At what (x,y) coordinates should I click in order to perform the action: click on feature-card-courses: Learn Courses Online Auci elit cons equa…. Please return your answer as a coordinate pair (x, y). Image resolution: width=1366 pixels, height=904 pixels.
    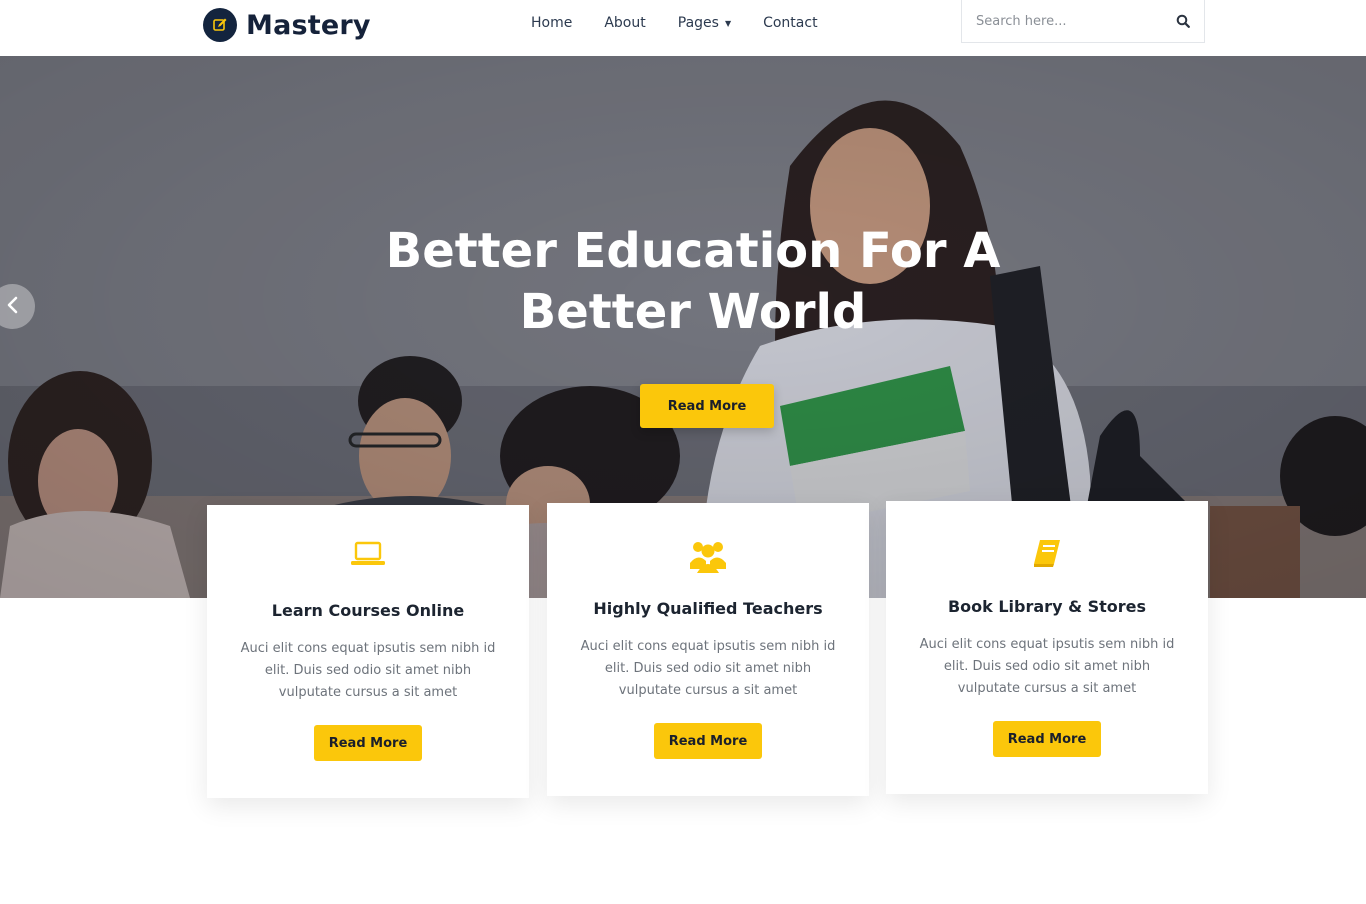
    Looking at the image, I should click on (368, 651).